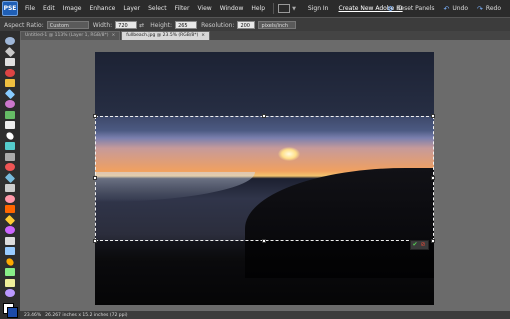  What do you see at coordinates (264, 241) in the screenshot?
I see `crop-handle-bottom` at bounding box center [264, 241].